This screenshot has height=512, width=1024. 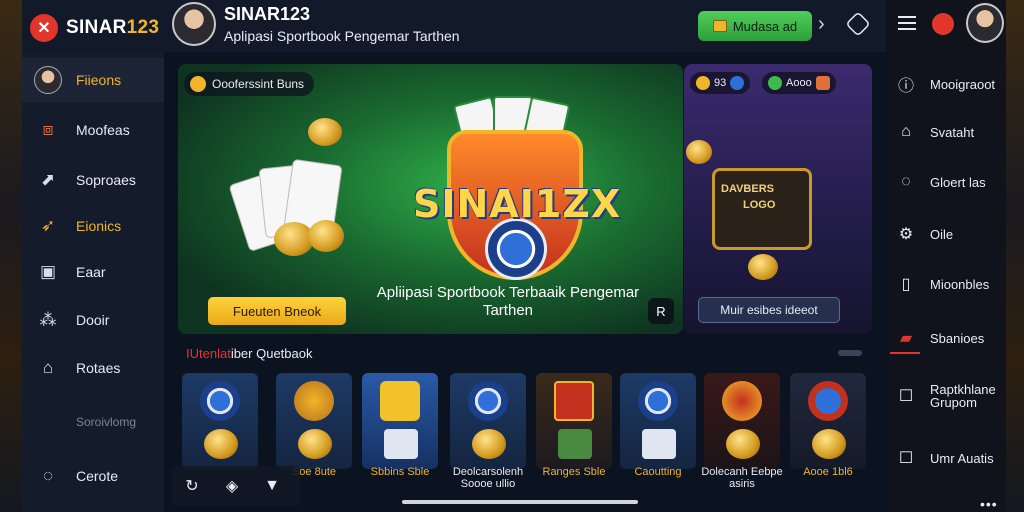 What do you see at coordinates (821, 24) in the screenshot?
I see `chevron-right-icon: ›` at bounding box center [821, 24].